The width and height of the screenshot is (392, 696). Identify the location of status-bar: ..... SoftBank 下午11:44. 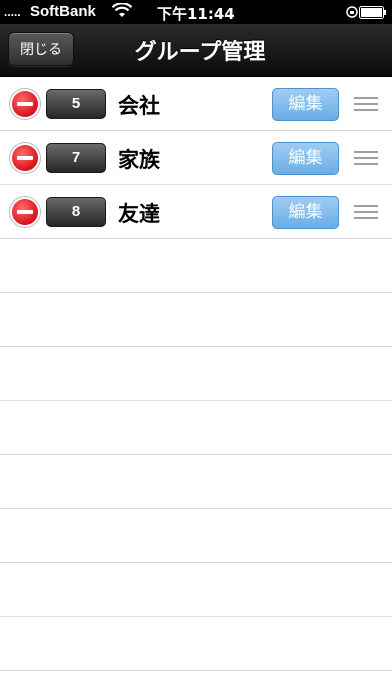
(196, 12).